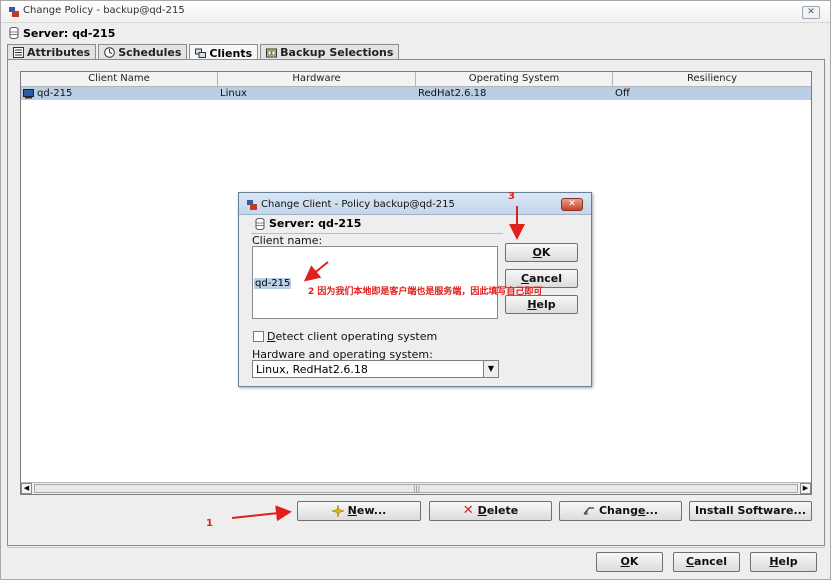 Image resolution: width=831 pixels, height=580 pixels. What do you see at coordinates (511, 196) in the screenshot?
I see `annotation-marker-3: 3` at bounding box center [511, 196].